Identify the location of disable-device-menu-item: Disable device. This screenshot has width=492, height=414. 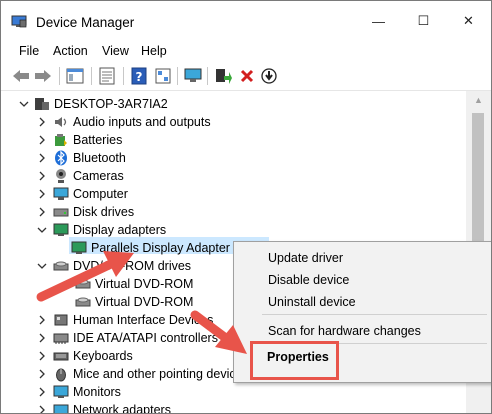
(308, 280).